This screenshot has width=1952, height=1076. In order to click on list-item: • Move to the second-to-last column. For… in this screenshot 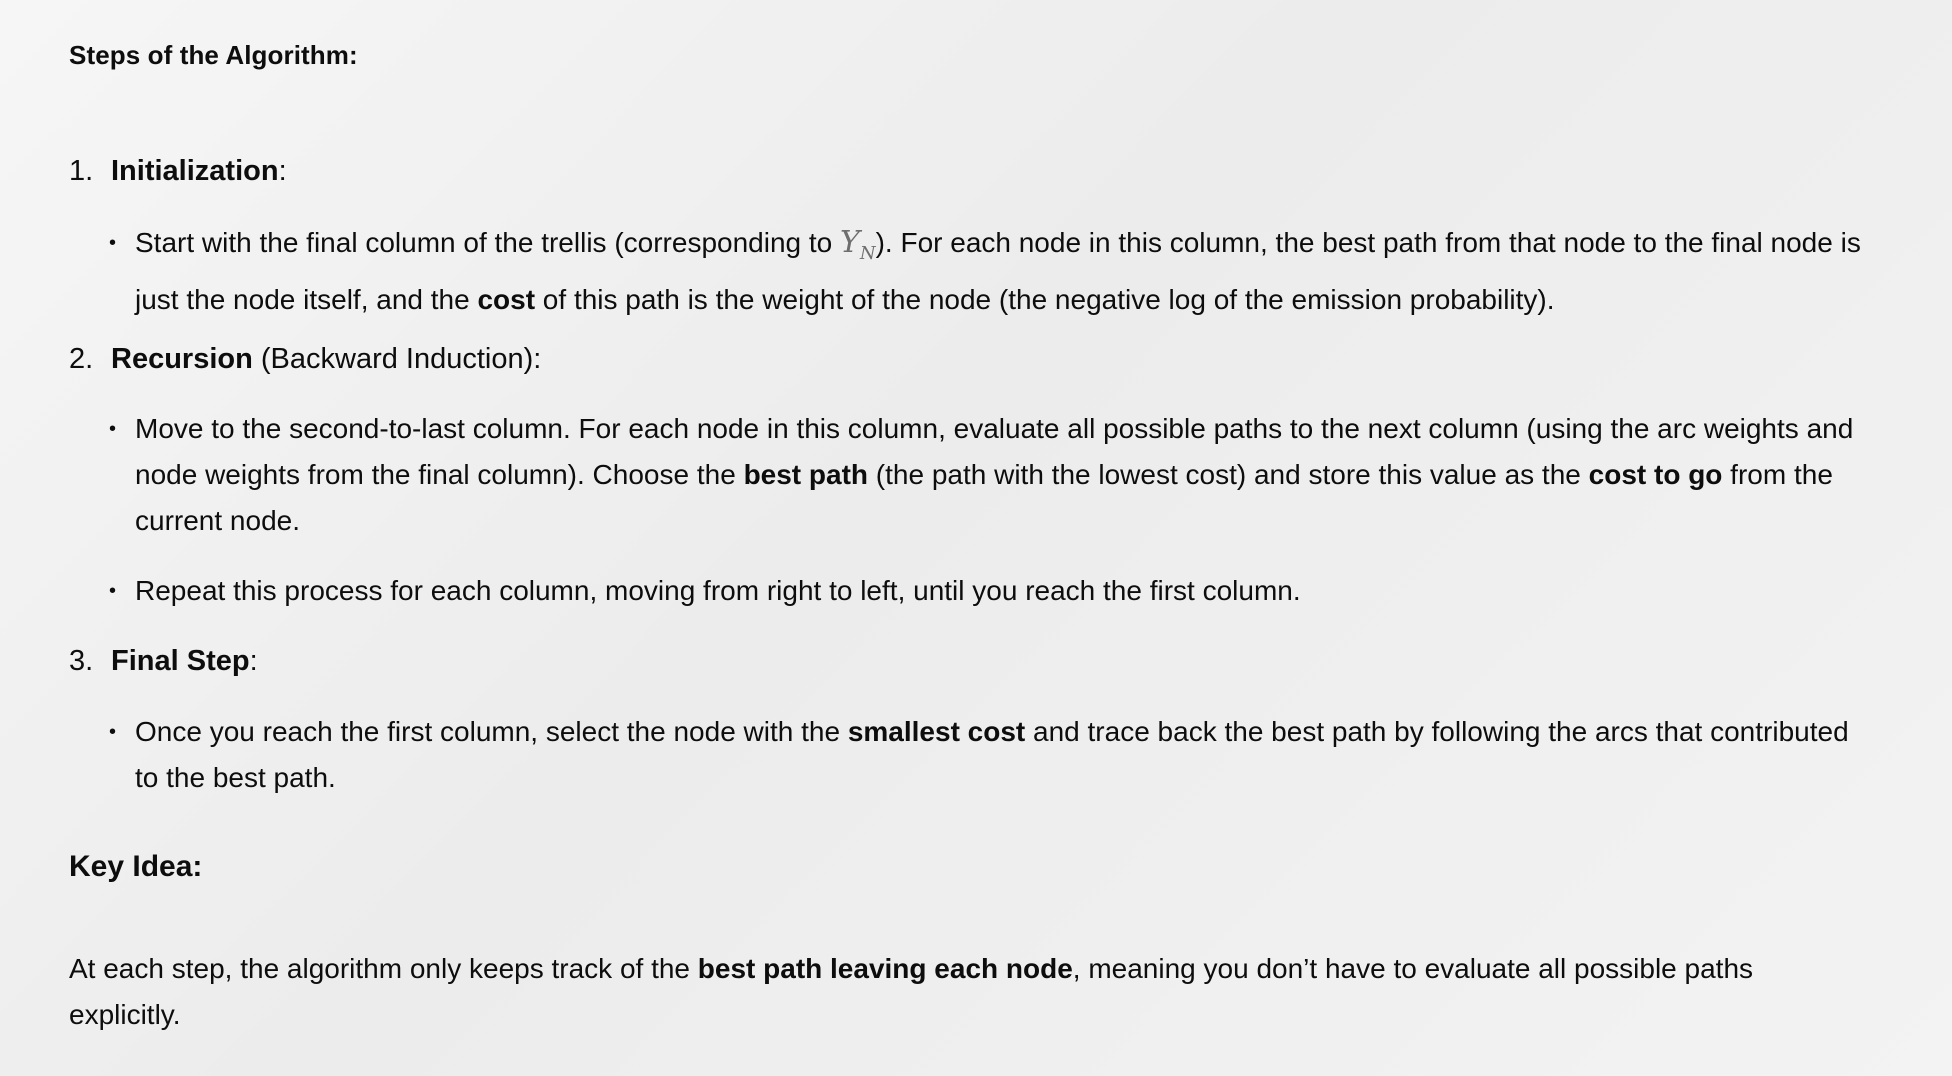, I will do `click(989, 475)`.